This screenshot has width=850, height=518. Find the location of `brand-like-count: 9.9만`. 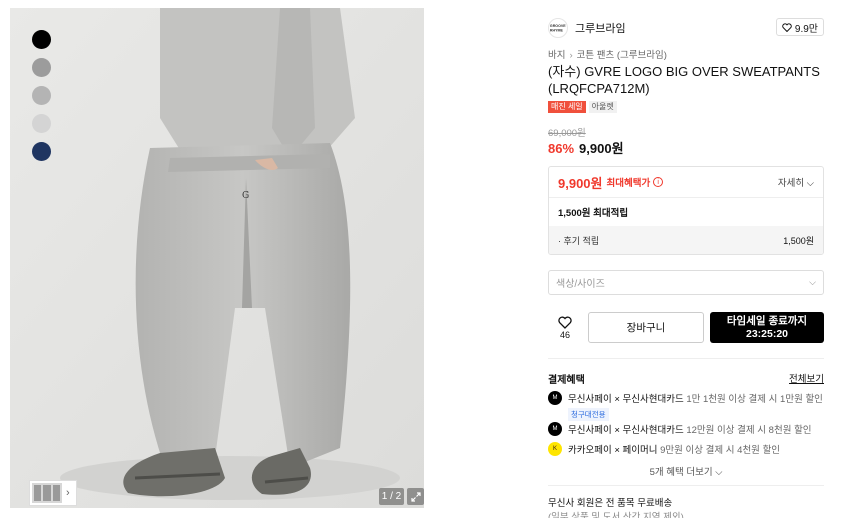

brand-like-count: 9.9만 is located at coordinates (806, 29).